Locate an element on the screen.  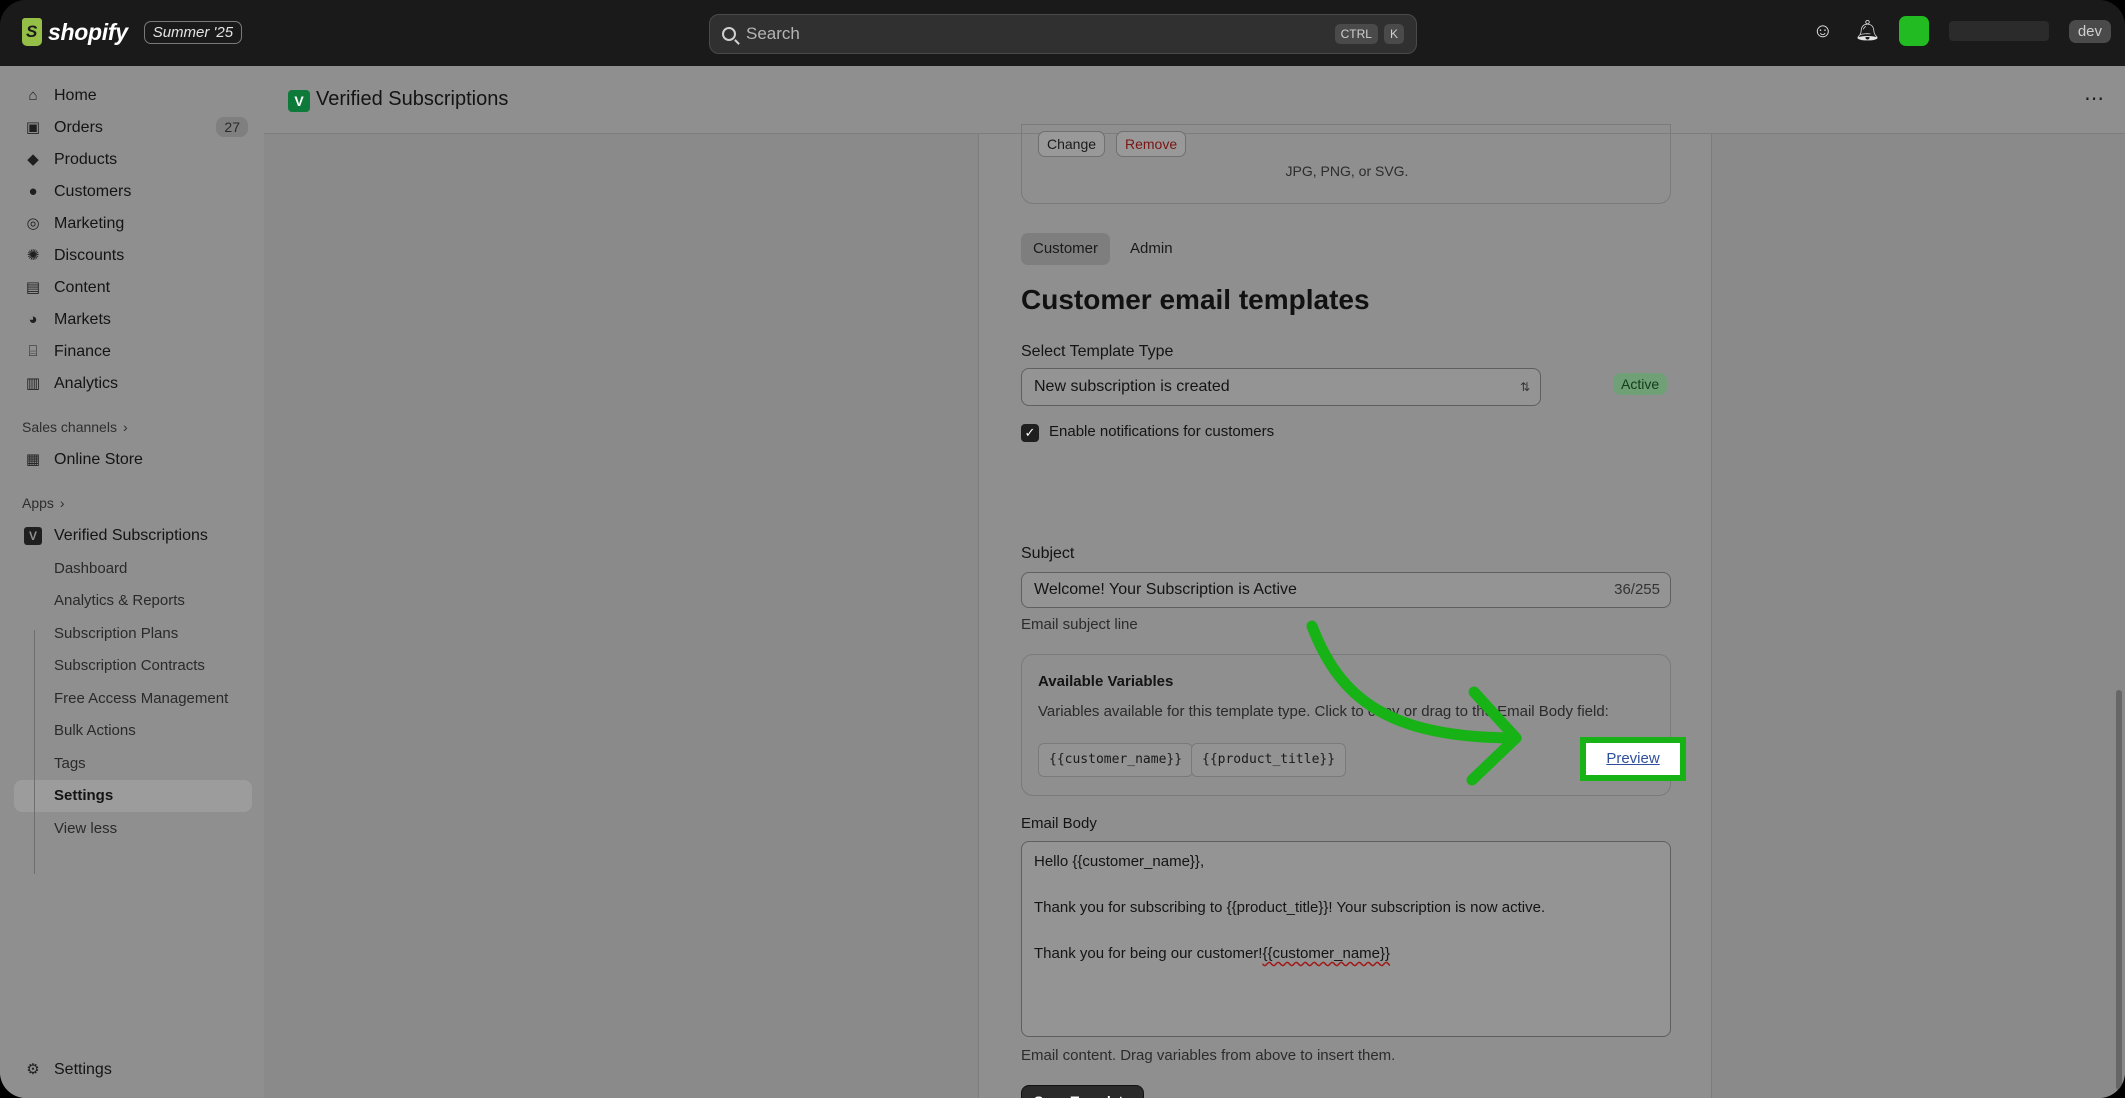
tab-customer: Customer is located at coordinates (1066, 249).